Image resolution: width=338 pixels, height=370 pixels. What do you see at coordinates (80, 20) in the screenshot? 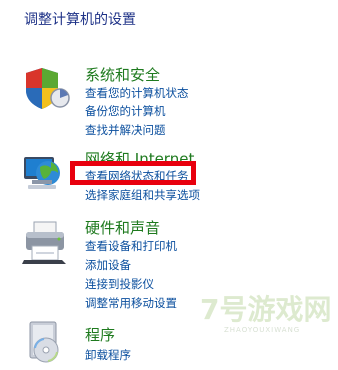
I see `page-title: 调整计算机的设置` at bounding box center [80, 20].